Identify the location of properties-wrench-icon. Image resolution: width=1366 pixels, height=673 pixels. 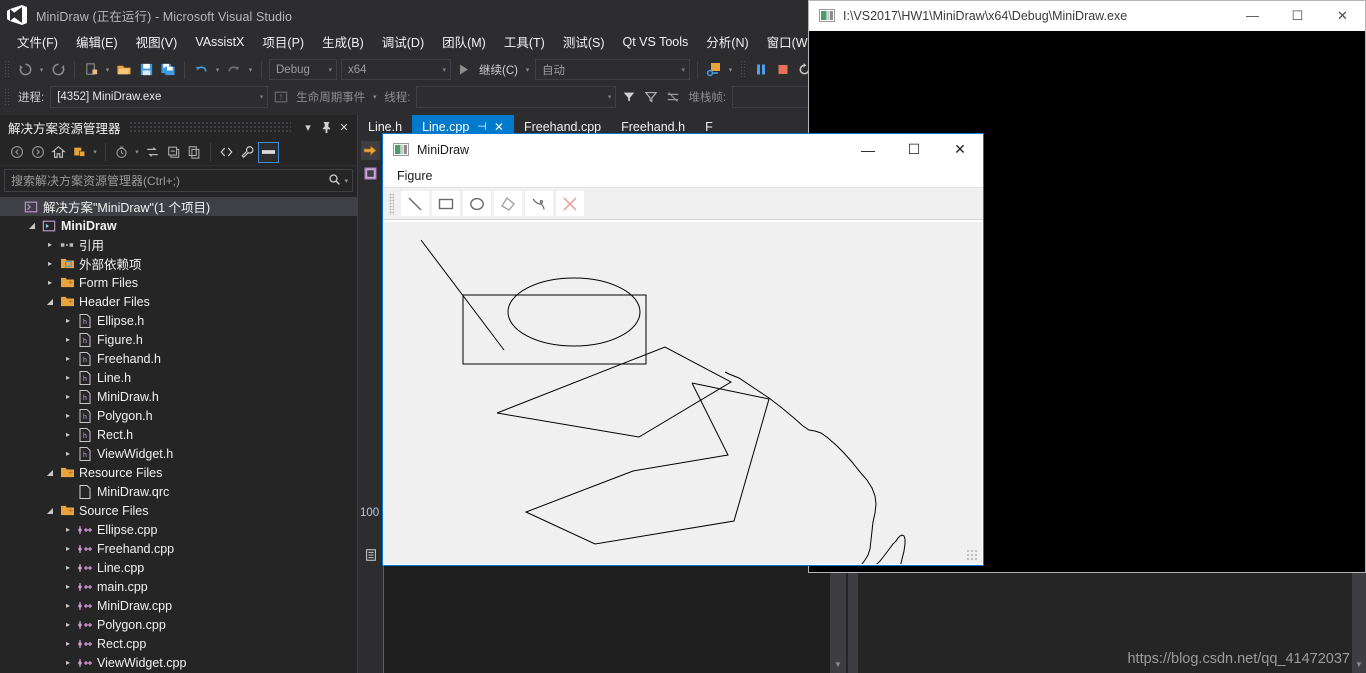
(247, 152).